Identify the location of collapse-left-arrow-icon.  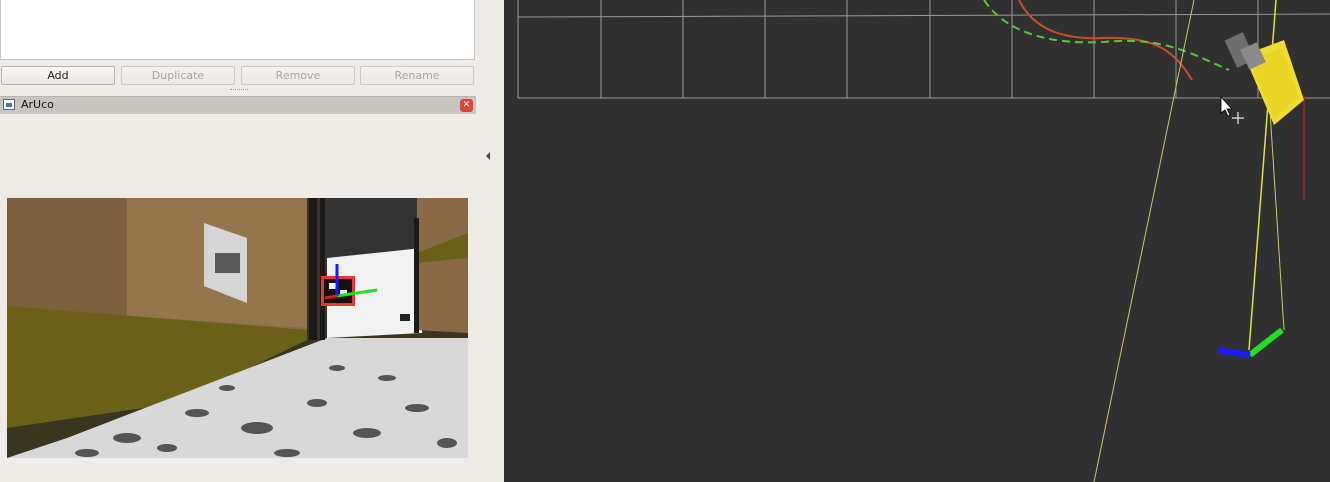
(488, 156).